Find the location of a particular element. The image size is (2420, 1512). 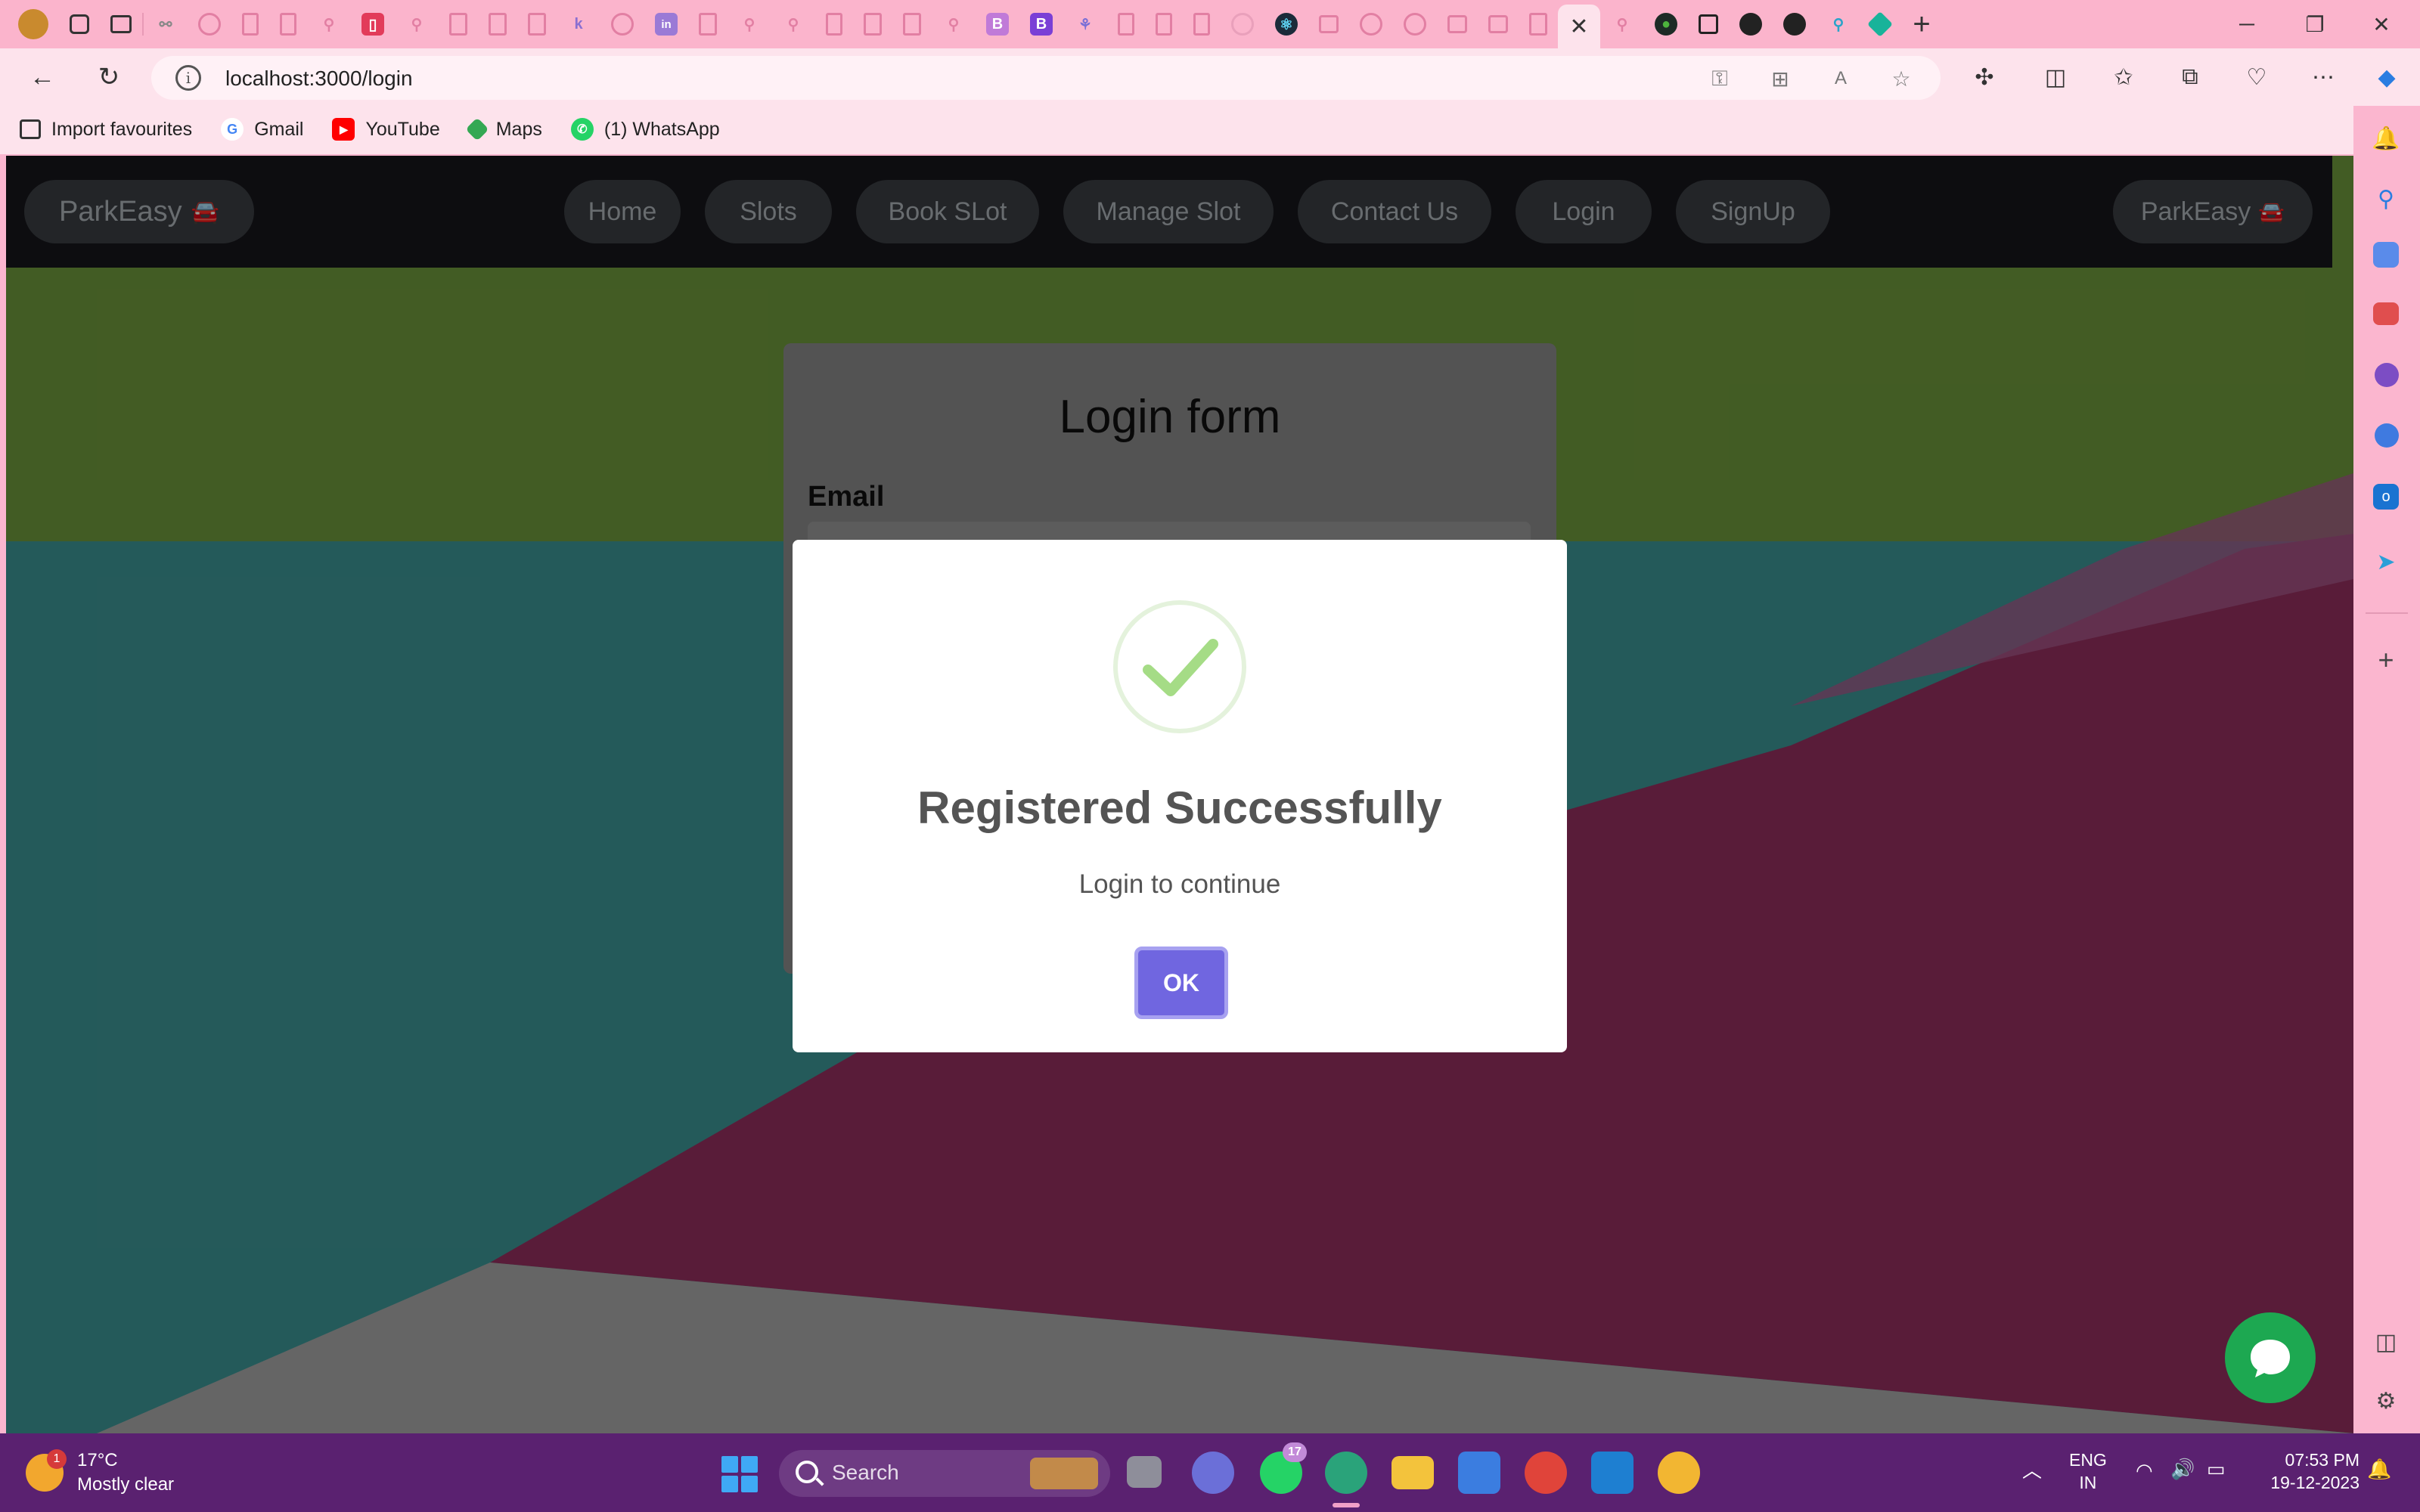

close-window-icon: ✕ is located at coordinates (2381, 24).